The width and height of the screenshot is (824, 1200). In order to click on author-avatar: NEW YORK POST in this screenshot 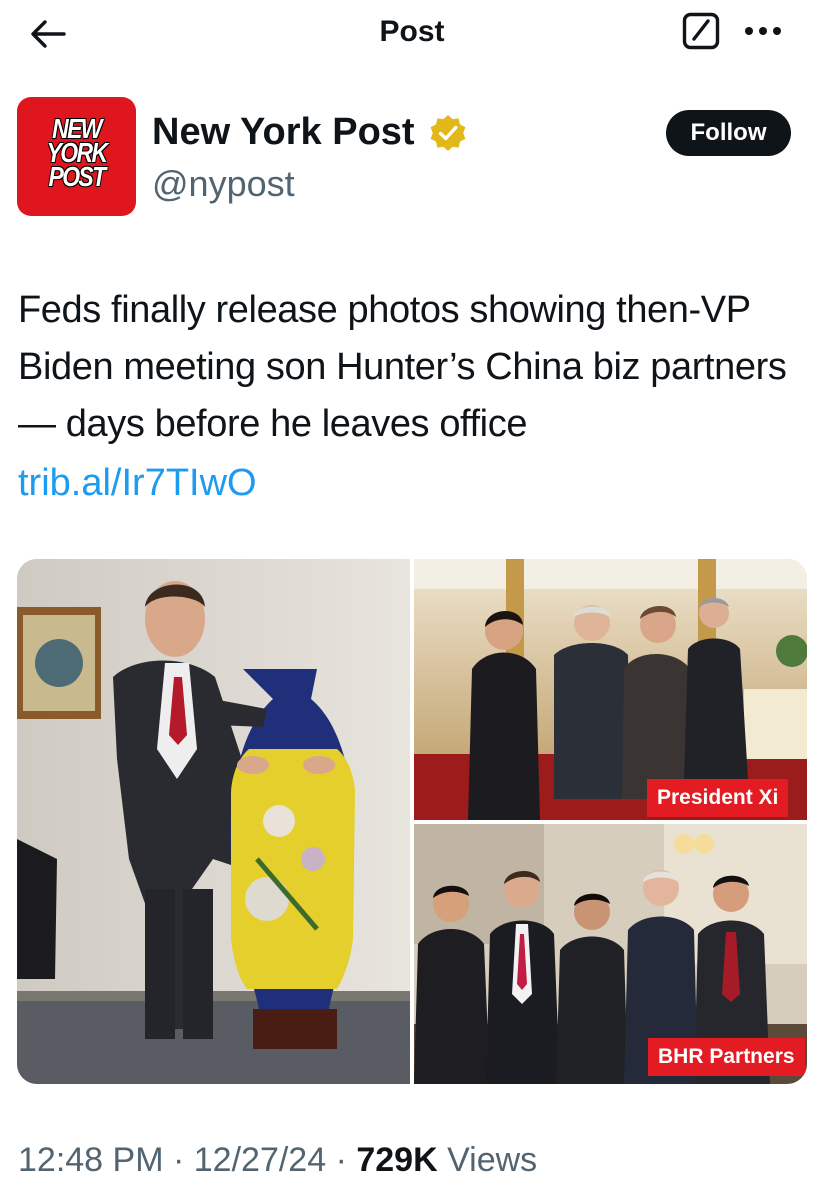, I will do `click(76, 156)`.